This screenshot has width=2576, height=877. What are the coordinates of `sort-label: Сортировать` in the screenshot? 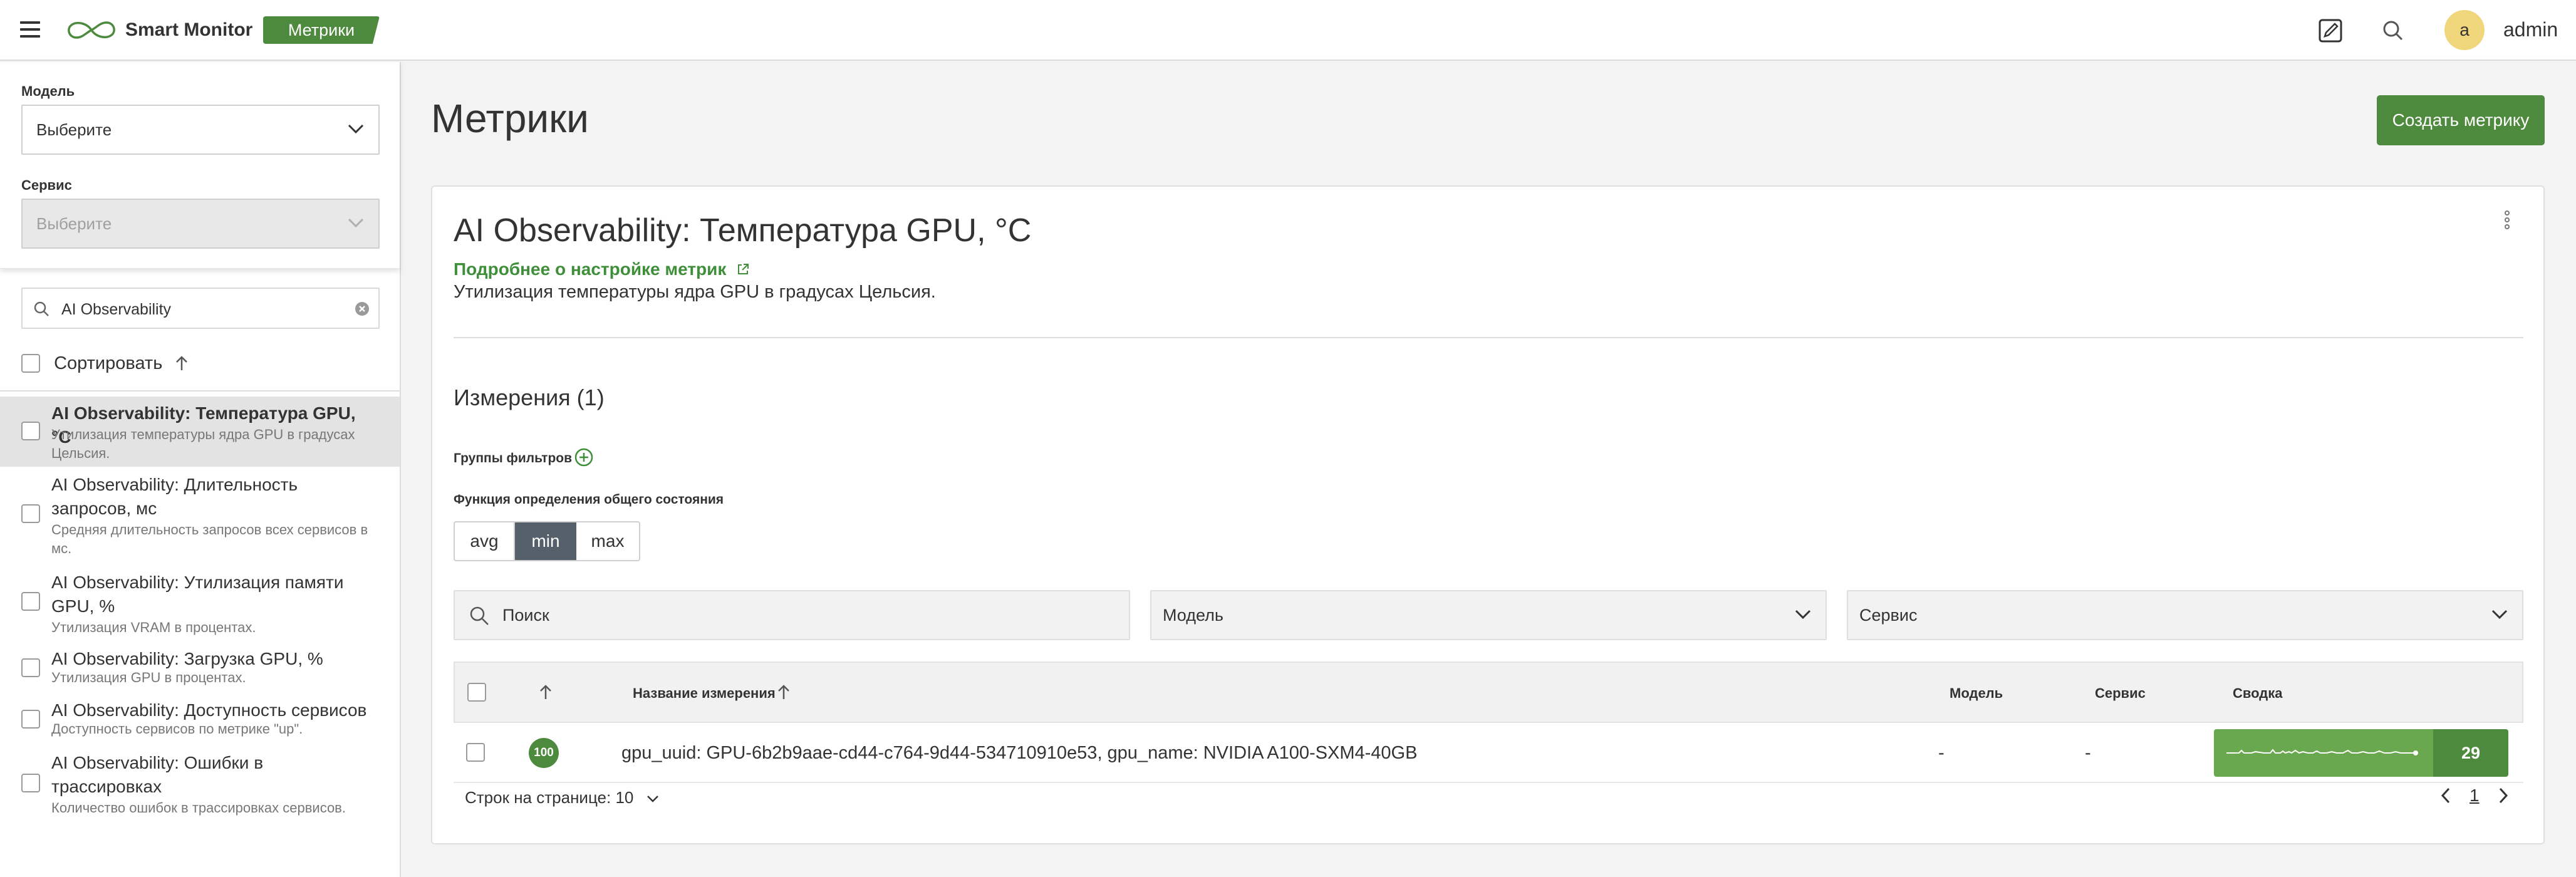 It's located at (108, 363).